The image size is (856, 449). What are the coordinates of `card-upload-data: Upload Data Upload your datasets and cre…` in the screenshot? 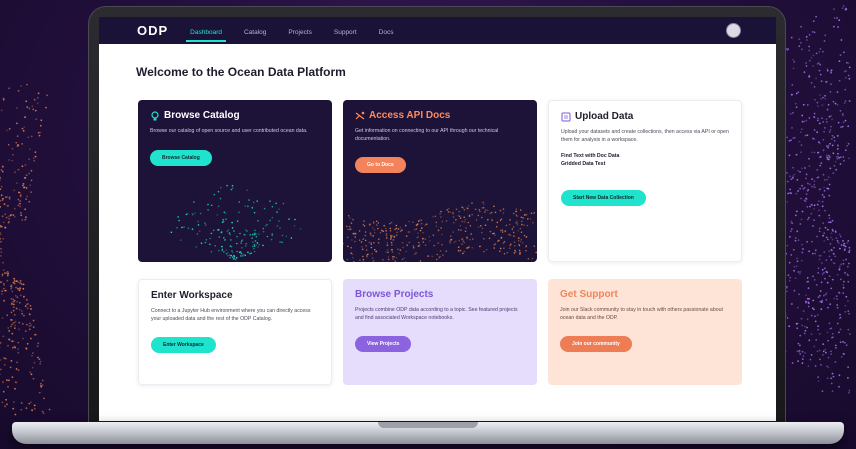 It's located at (645, 181).